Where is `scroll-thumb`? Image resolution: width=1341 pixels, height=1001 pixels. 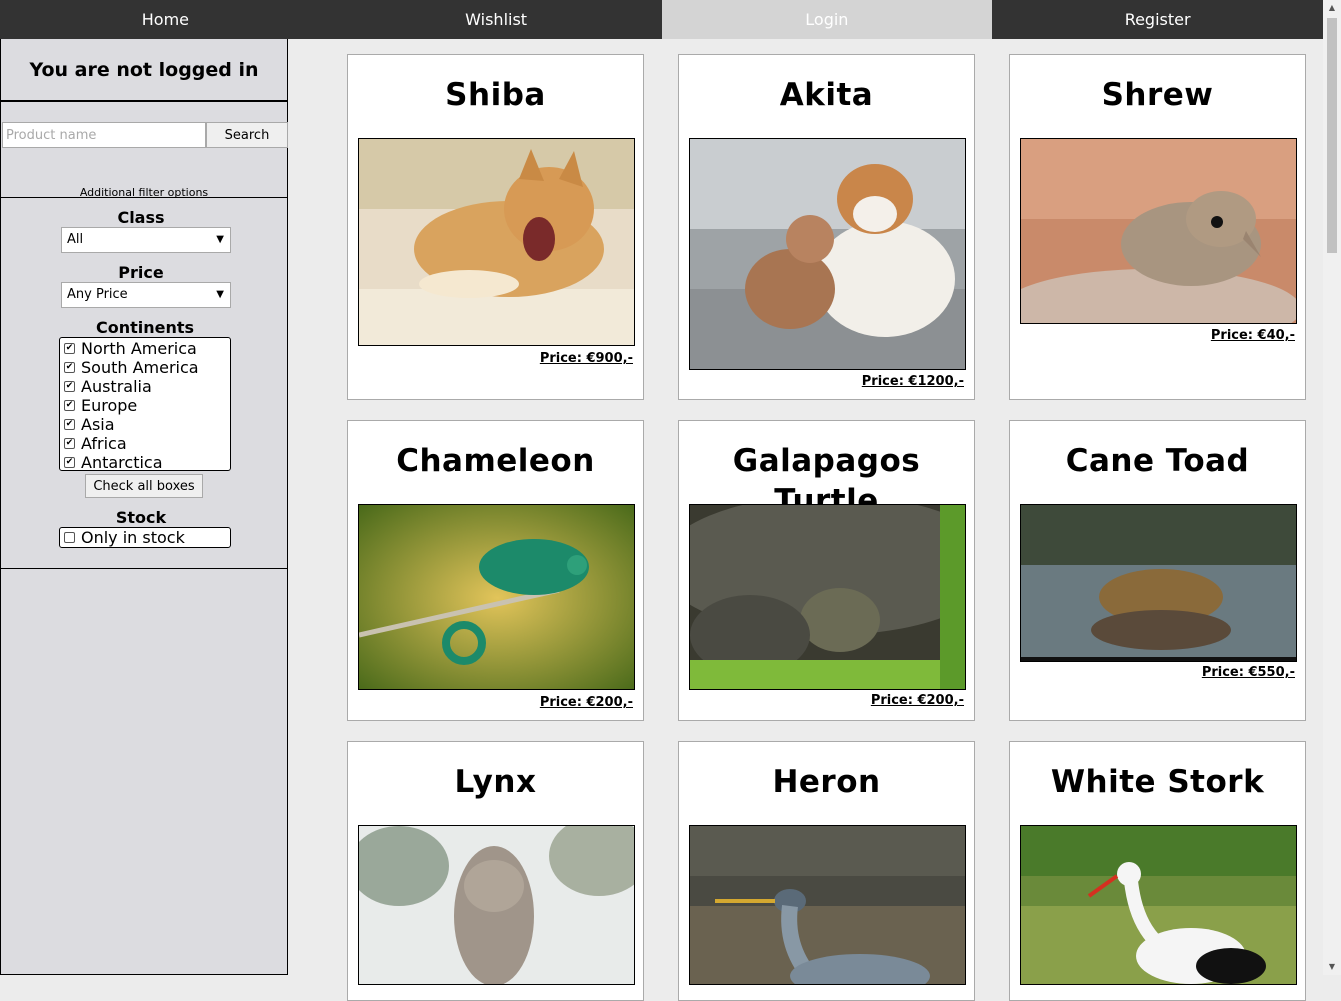
scroll-thumb is located at coordinates (1332, 135).